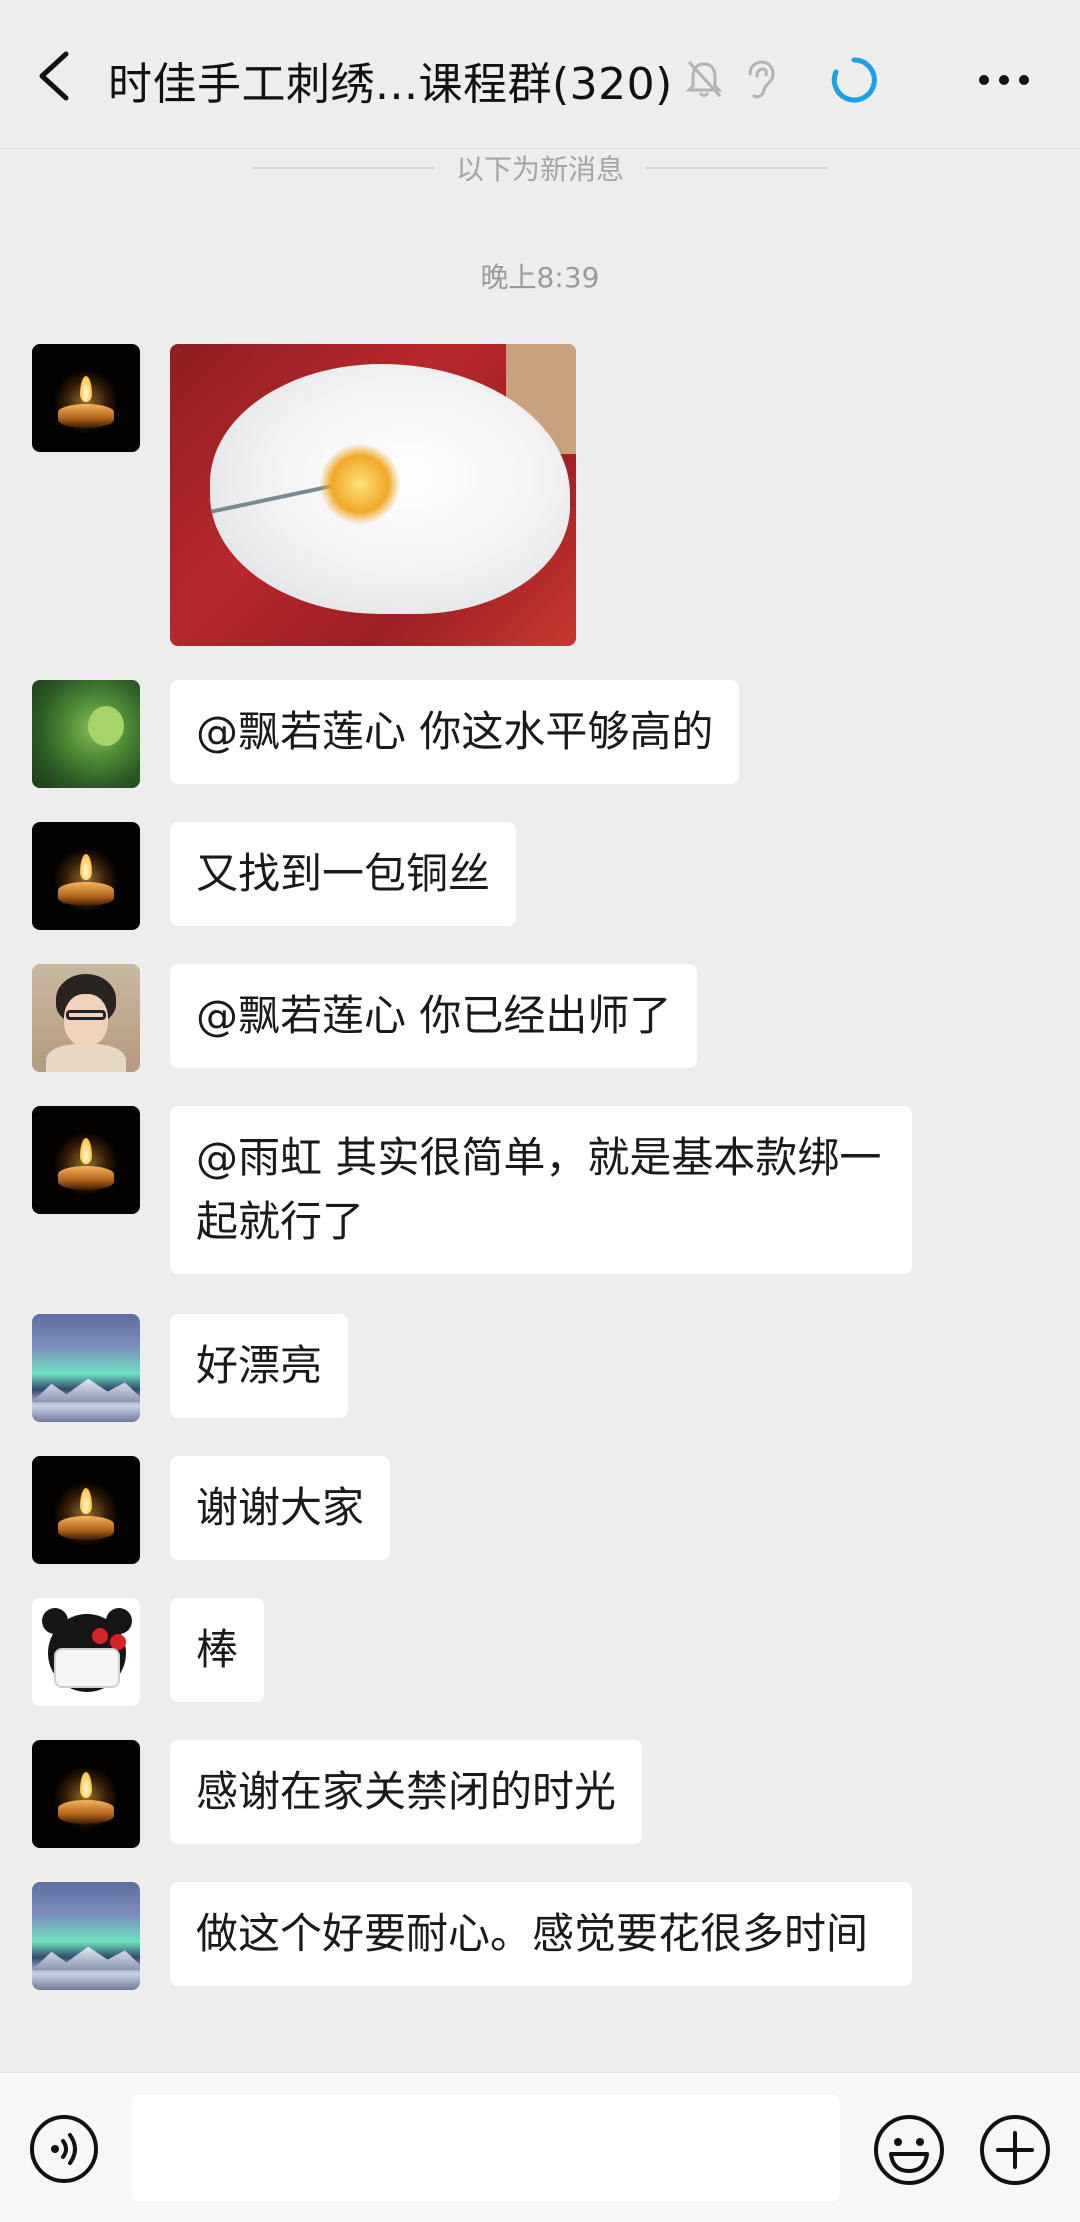 The width and height of the screenshot is (1080, 2222). What do you see at coordinates (259, 1366) in the screenshot?
I see `message-bubble: 好漂亮` at bounding box center [259, 1366].